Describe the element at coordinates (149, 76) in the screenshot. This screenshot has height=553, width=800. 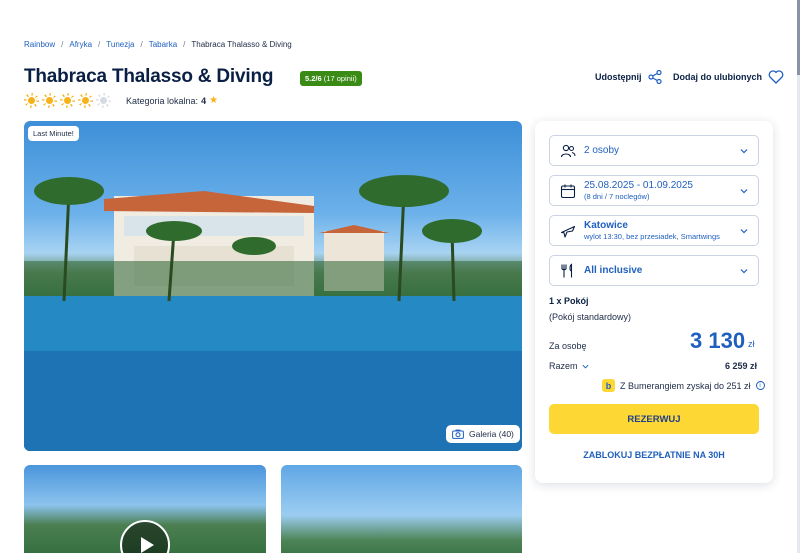
I see `page-title: Thabraca Thalasso & Diving` at that location.